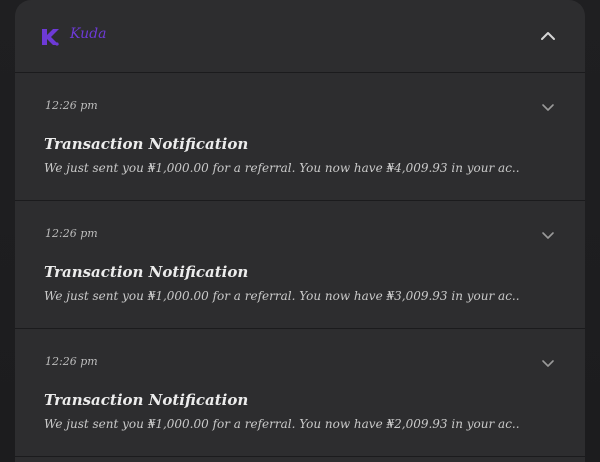  Describe the element at coordinates (548, 36) in the screenshot. I see `chevron-up-icon` at that location.